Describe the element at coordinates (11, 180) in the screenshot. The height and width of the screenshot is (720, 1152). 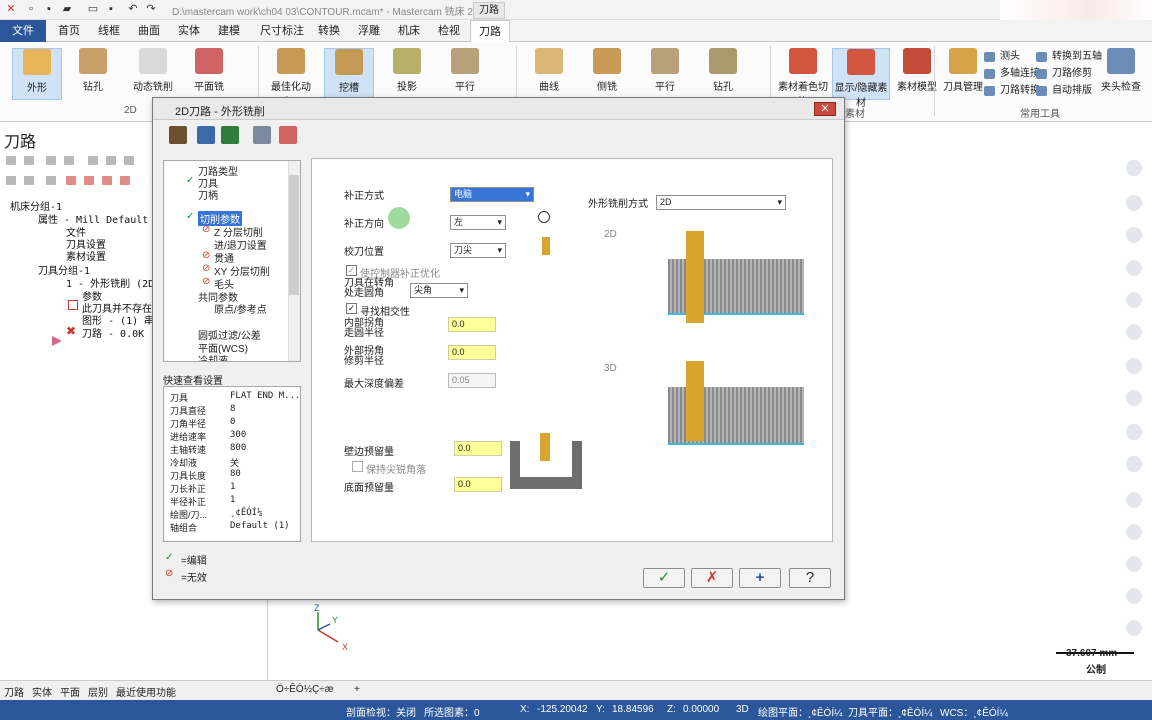
I see `lock-icon` at that location.